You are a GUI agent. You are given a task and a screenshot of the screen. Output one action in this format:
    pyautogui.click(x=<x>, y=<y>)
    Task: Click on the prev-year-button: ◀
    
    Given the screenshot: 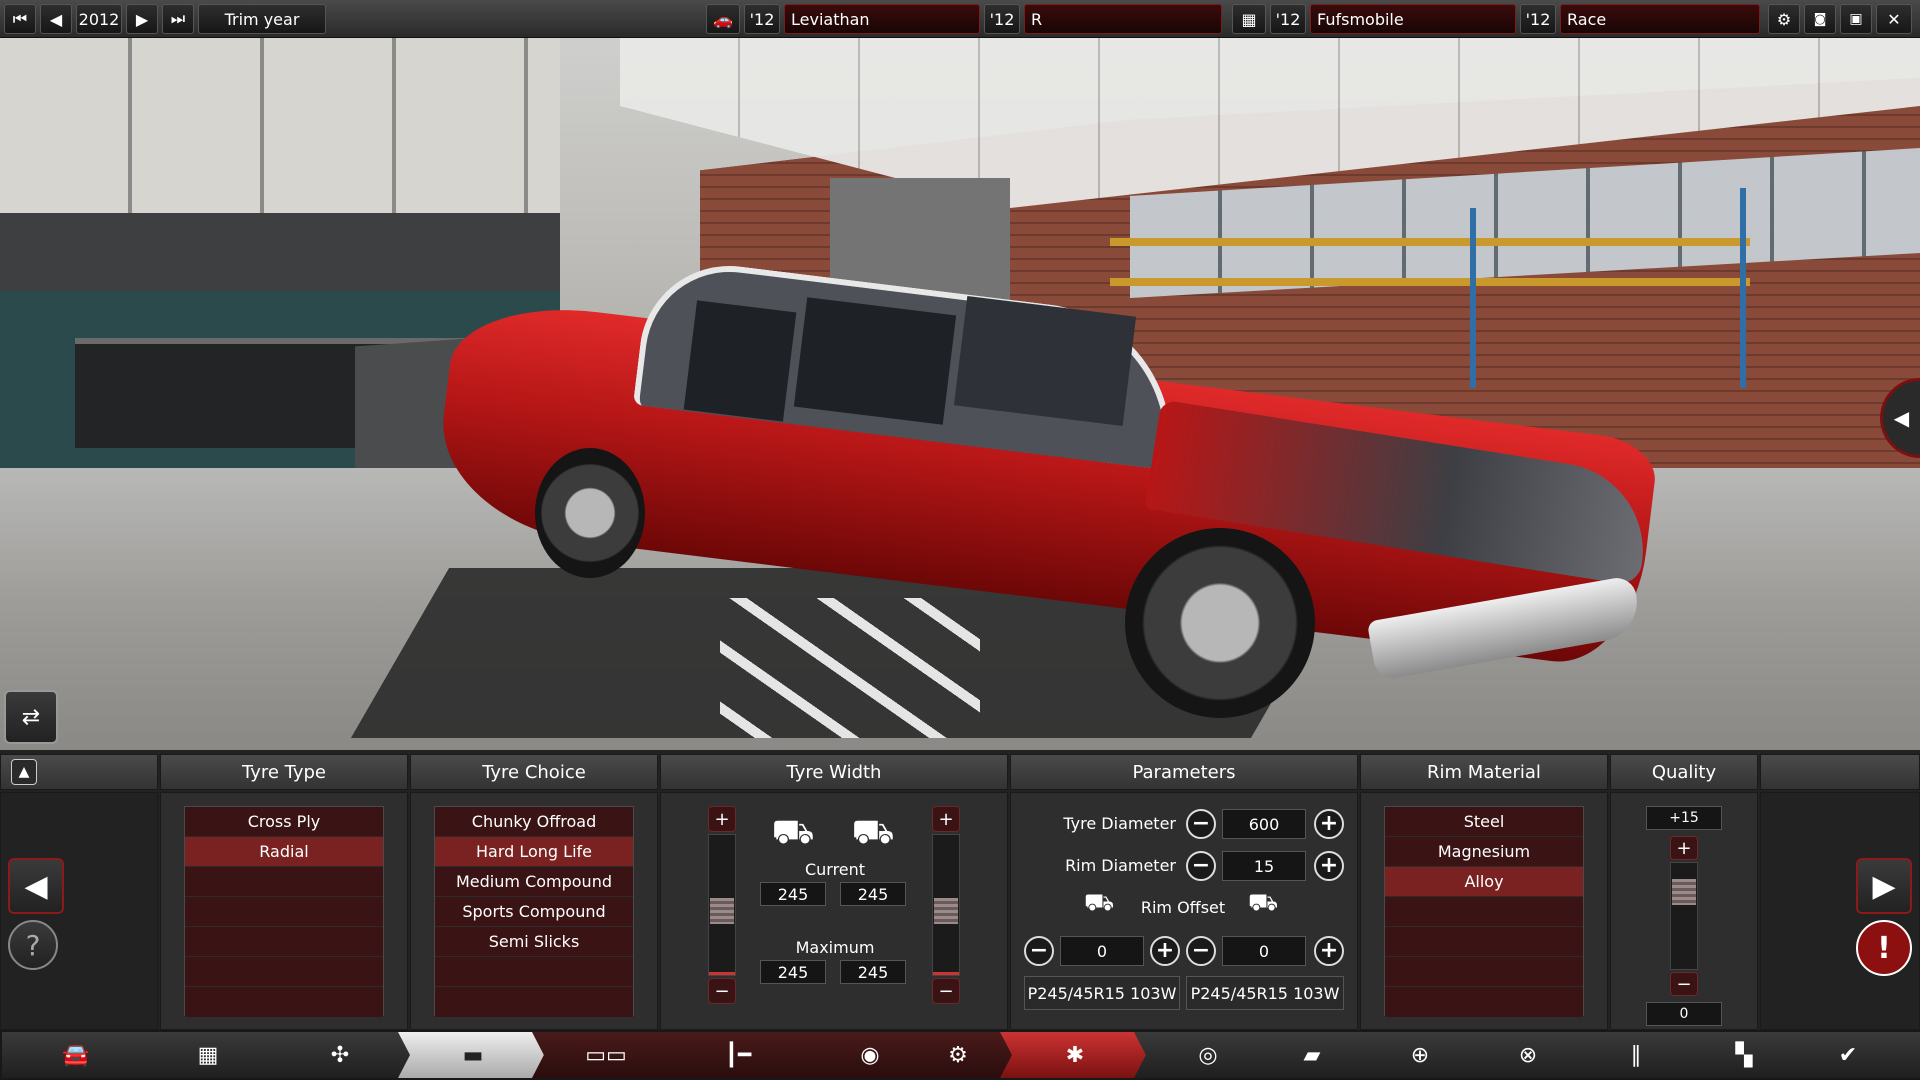 What is the action you would take?
    pyautogui.click(x=56, y=19)
    